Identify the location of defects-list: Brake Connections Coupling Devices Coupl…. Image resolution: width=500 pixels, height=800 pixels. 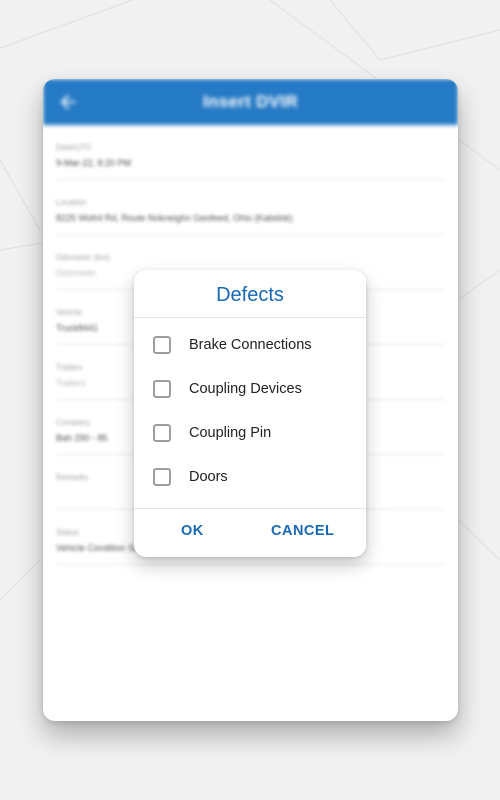
(250, 408).